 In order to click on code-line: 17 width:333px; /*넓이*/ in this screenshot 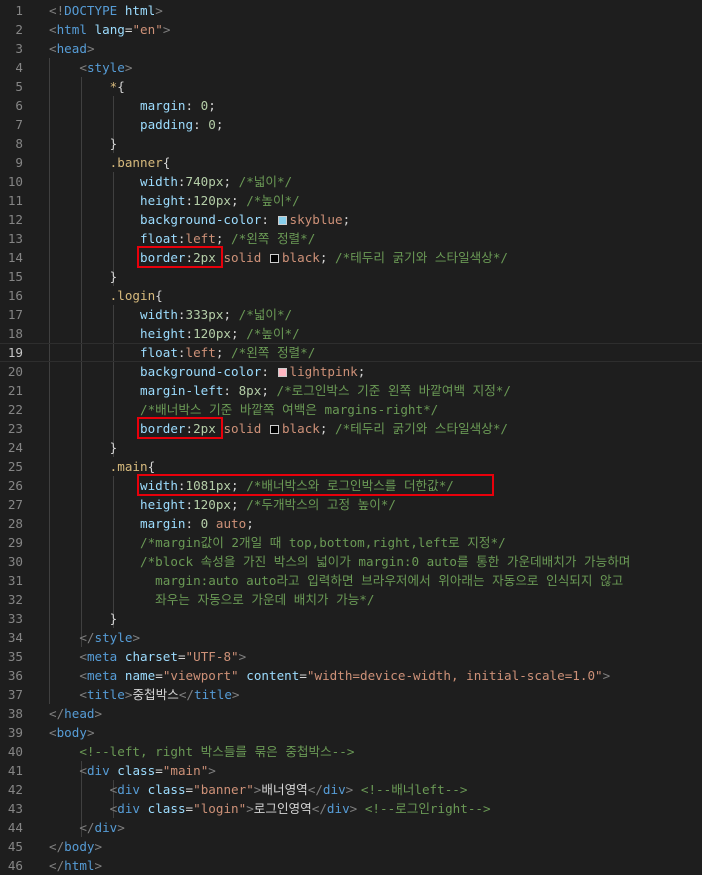, I will do `click(351, 314)`.